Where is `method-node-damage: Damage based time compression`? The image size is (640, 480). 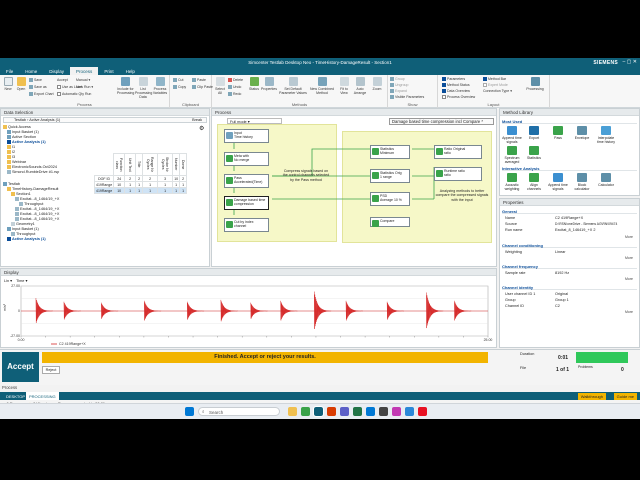 method-node-damage: Damage based time compression is located at coordinates (246, 203).